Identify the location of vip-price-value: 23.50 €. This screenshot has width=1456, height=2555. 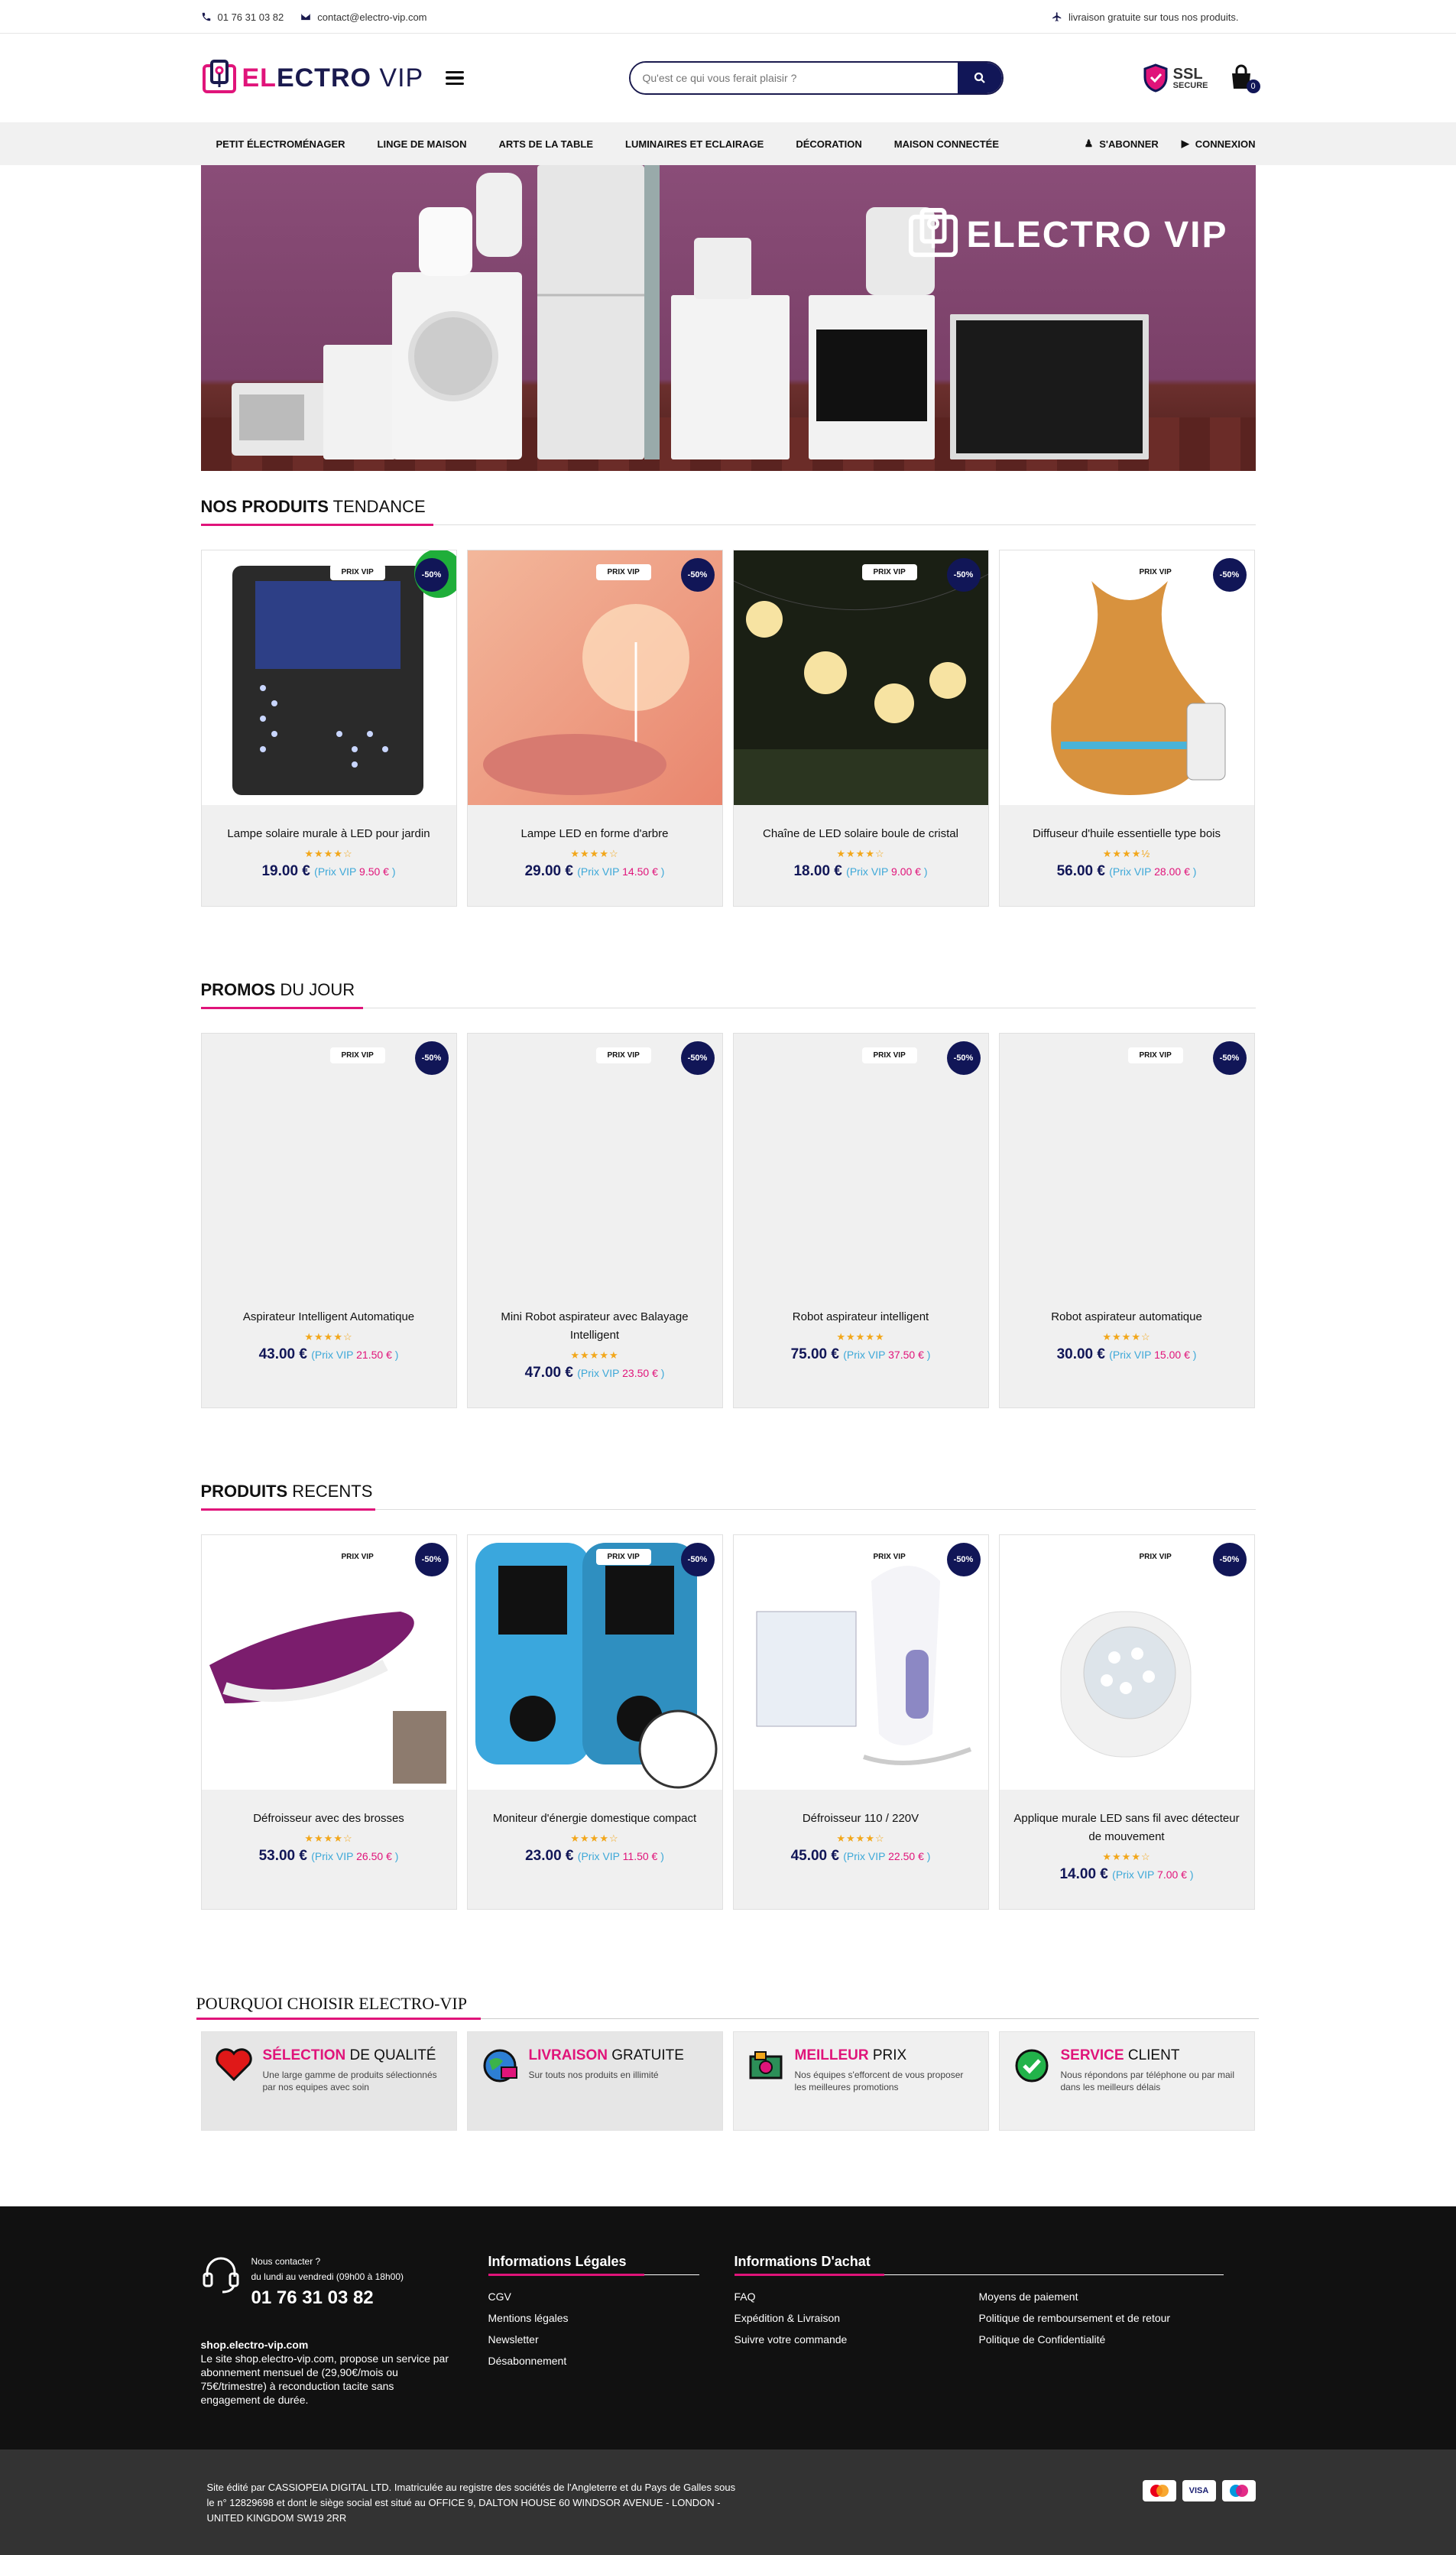
(640, 1373).